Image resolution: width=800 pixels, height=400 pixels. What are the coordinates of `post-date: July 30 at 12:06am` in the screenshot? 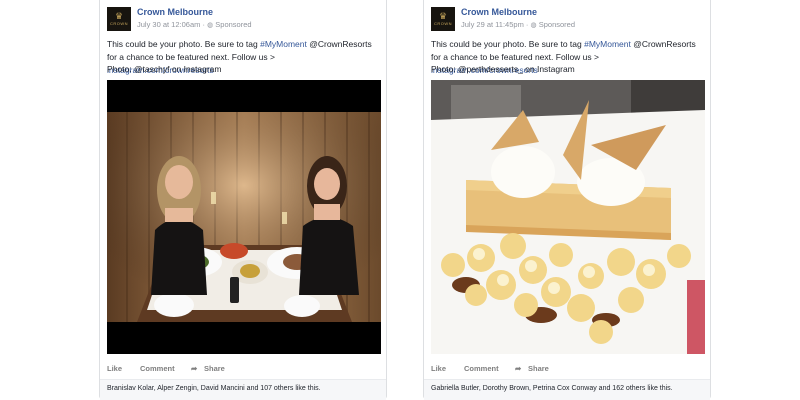 It's located at (168, 24).